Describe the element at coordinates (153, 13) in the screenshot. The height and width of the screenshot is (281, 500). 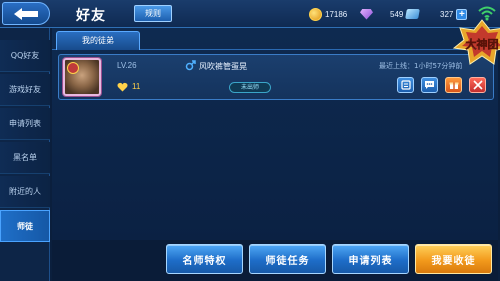
I see `rules-button: 规则` at that location.